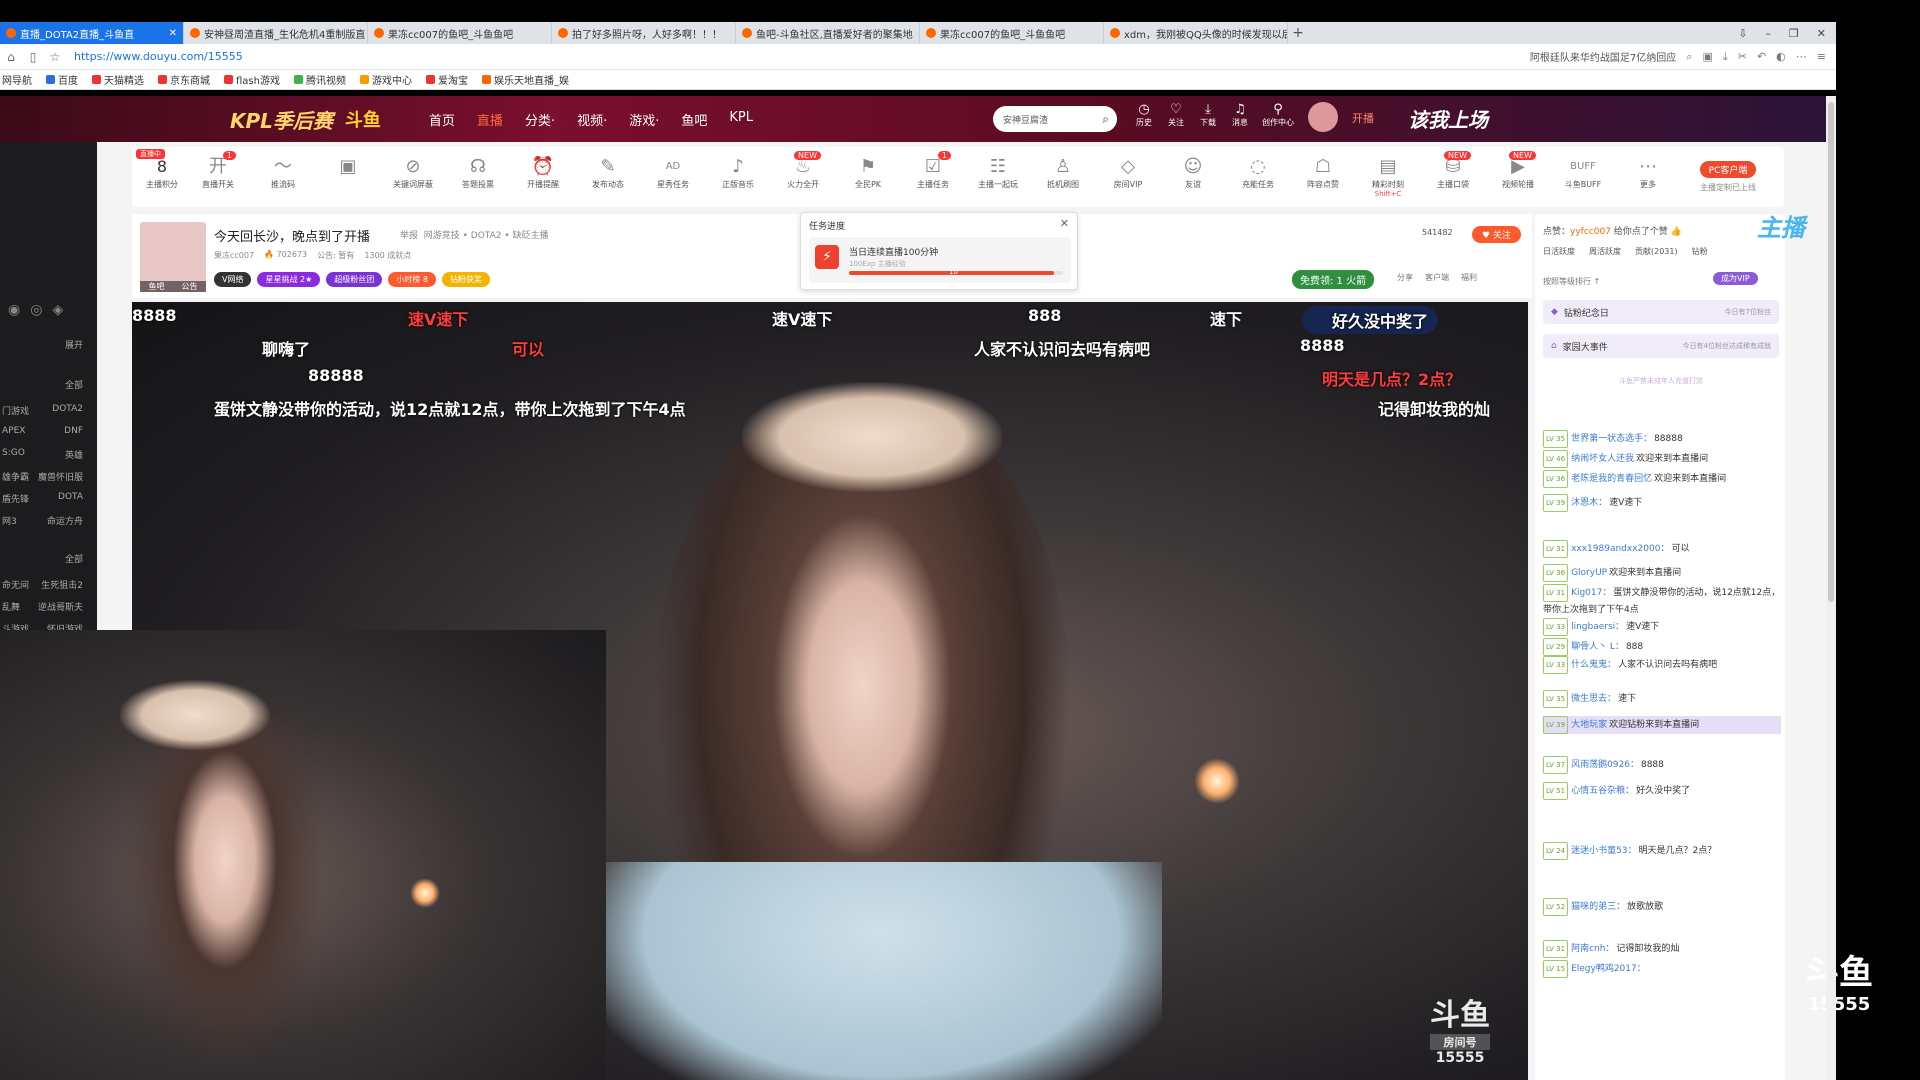 The width and height of the screenshot is (1920, 1080). What do you see at coordinates (1605, 765) in the screenshot?
I see `chat-username: 风雨荡鹅0926：` at bounding box center [1605, 765].